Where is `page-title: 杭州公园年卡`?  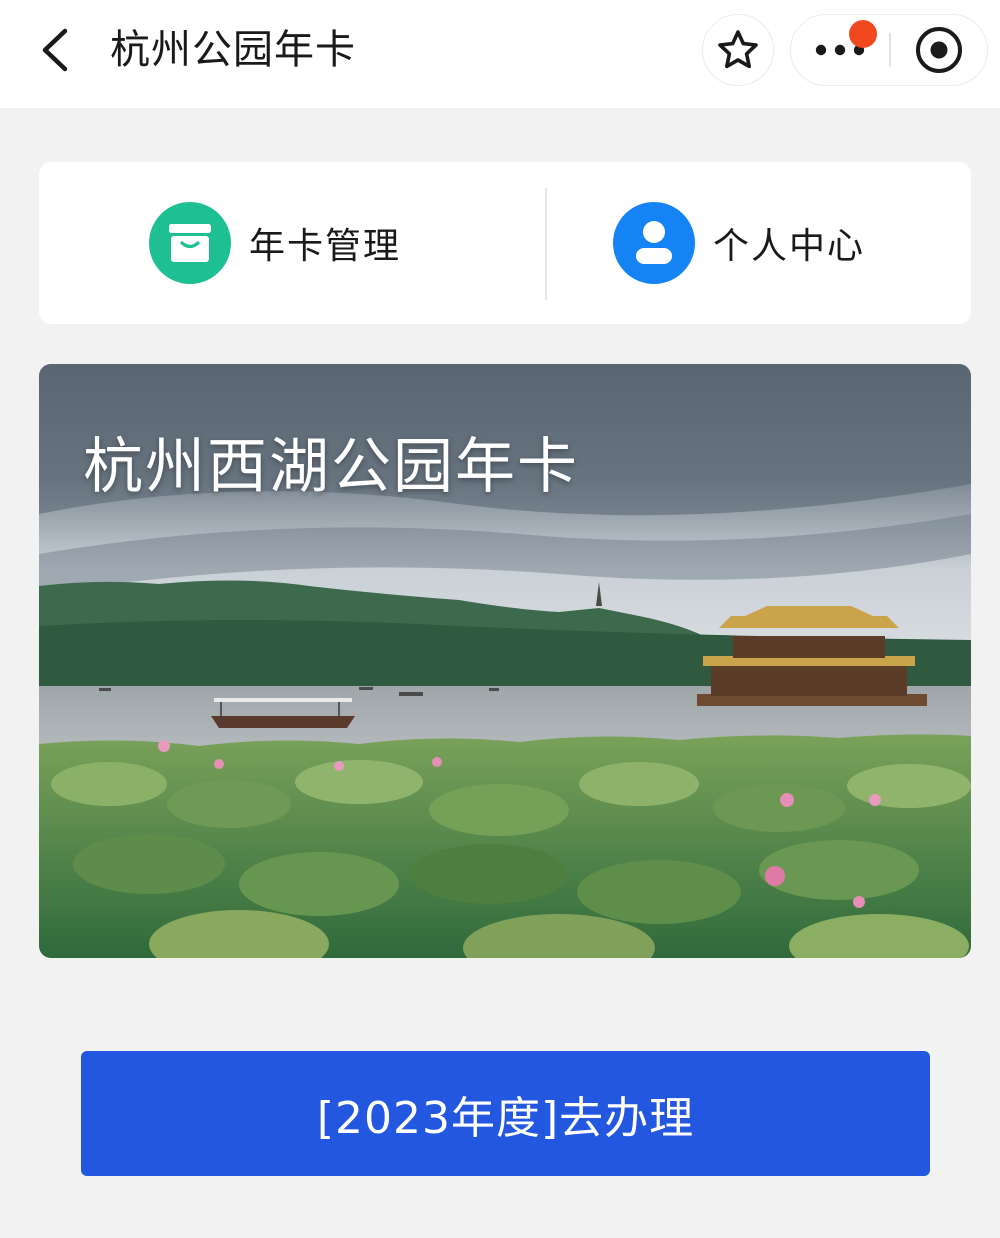 page-title: 杭州公园年卡 is located at coordinates (233, 50).